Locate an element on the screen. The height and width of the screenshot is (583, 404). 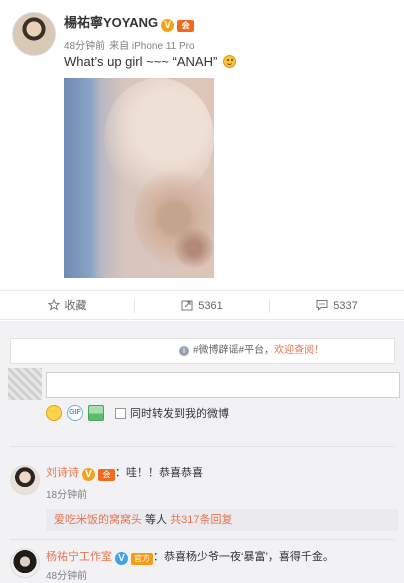
favorite-button: 收藏 is located at coordinates (67, 306).